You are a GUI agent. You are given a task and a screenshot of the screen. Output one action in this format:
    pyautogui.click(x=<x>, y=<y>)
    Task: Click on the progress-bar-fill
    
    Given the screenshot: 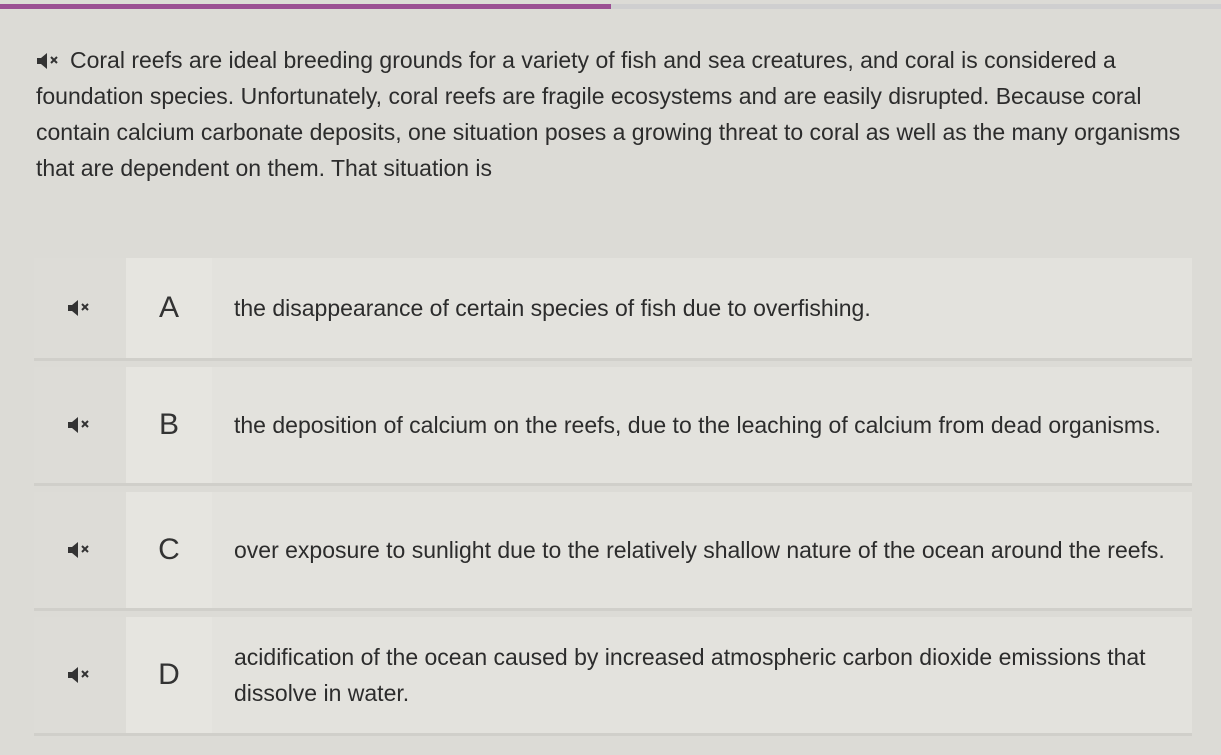 What is the action you would take?
    pyautogui.click(x=305, y=6)
    